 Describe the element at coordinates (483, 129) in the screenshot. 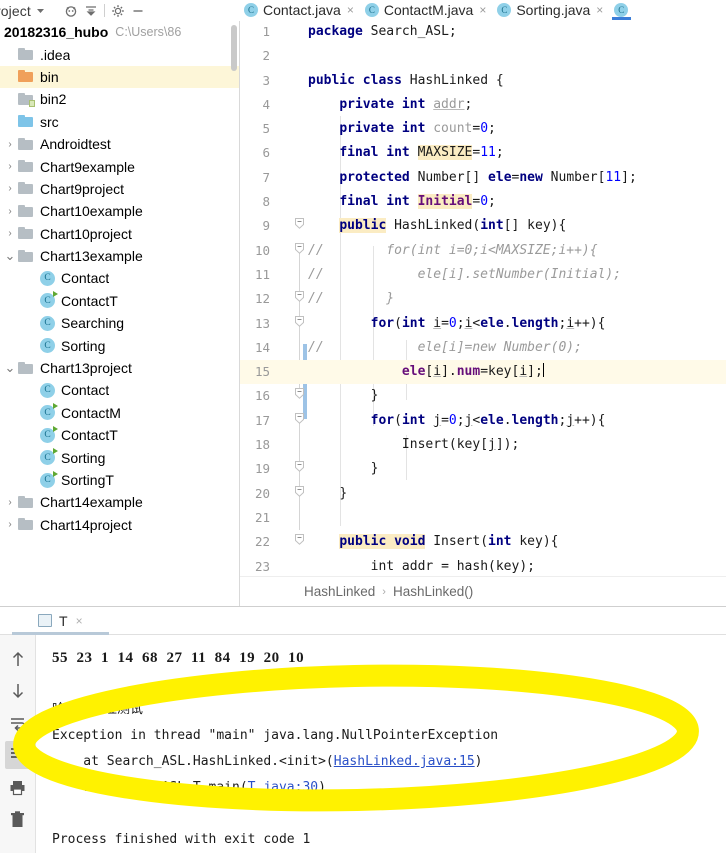

I see `code-line: 5 private int count=0;` at that location.